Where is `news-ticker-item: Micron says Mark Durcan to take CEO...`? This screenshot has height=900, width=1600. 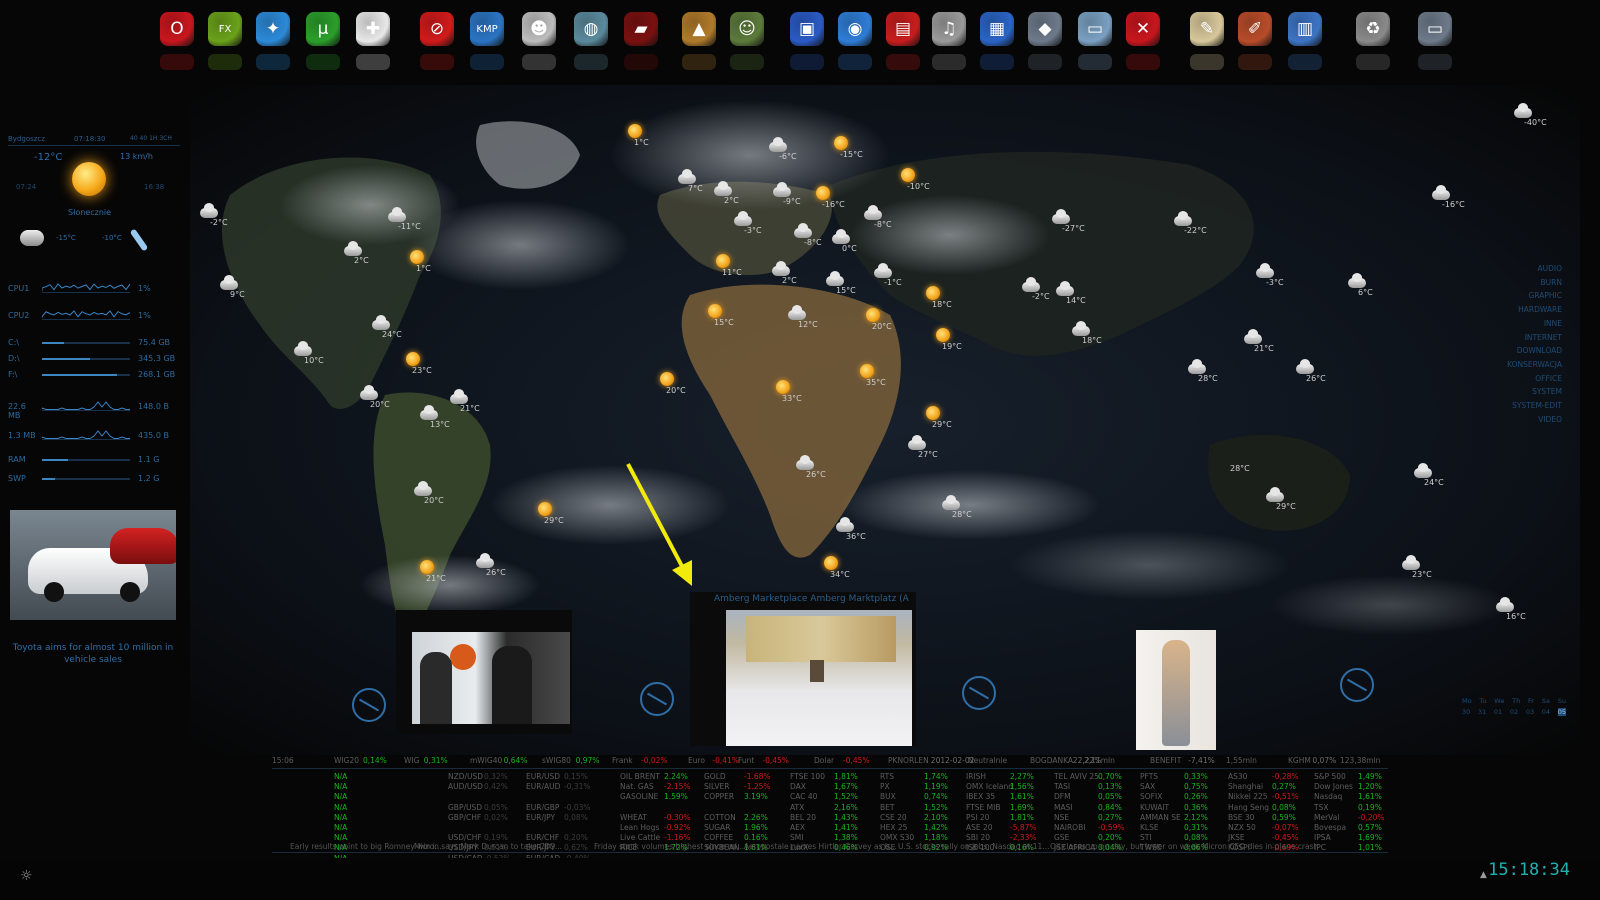 news-ticker-item: Micron says Mark Durcan to take CEO... is located at coordinates (488, 846).